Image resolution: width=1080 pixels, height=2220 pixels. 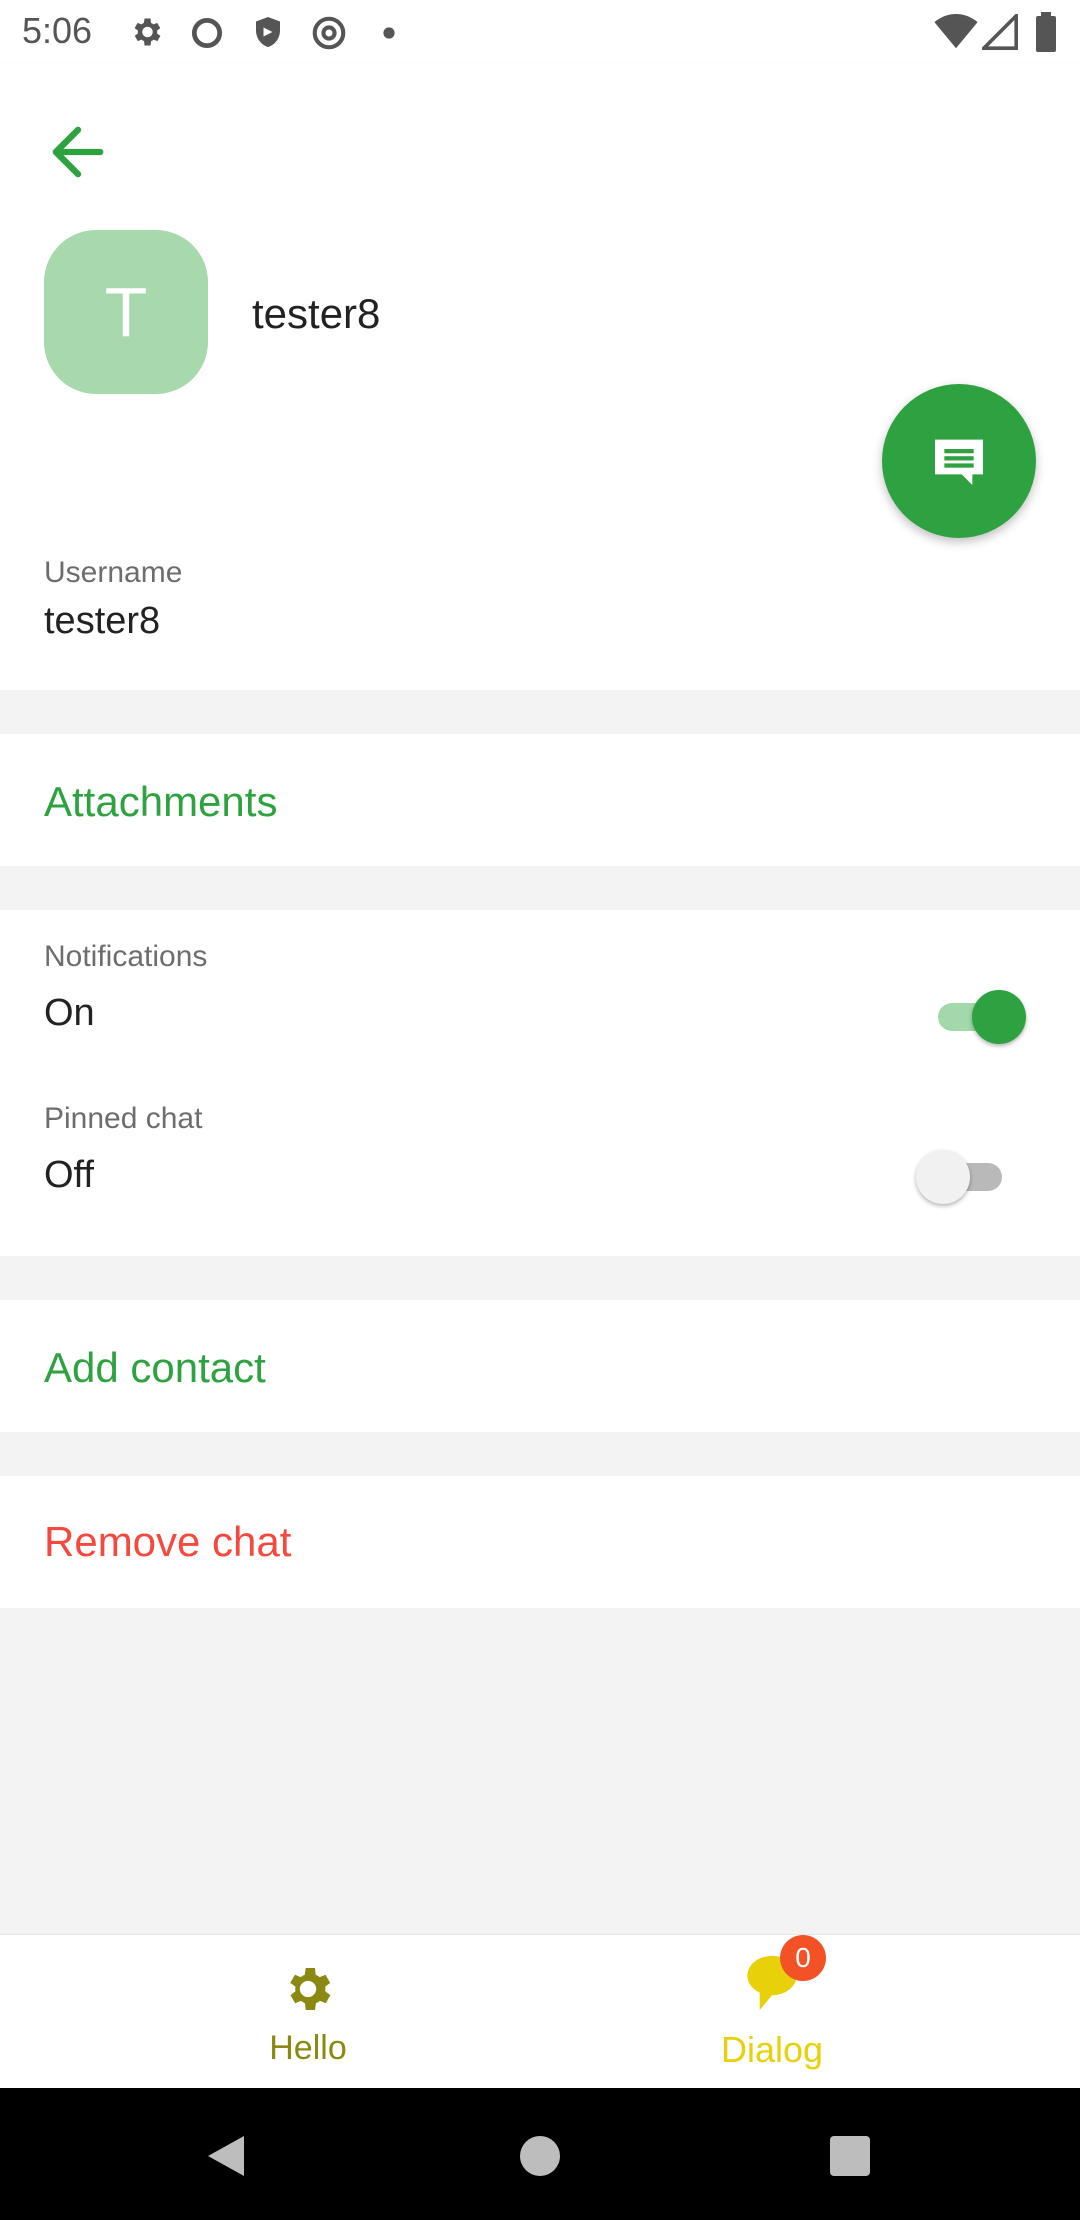 I want to click on add-contact-row: Add contact, so click(x=540, y=1366).